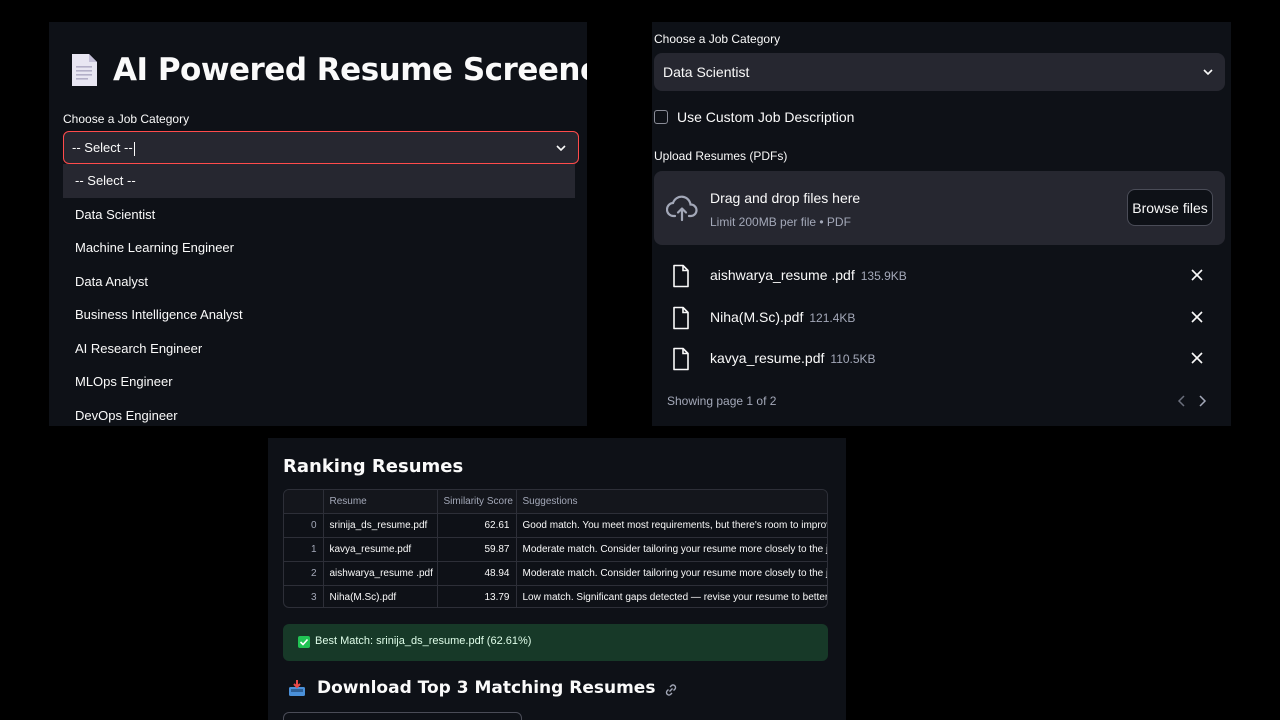  Describe the element at coordinates (304, 573) in the screenshot. I see `row-index: 2` at that location.